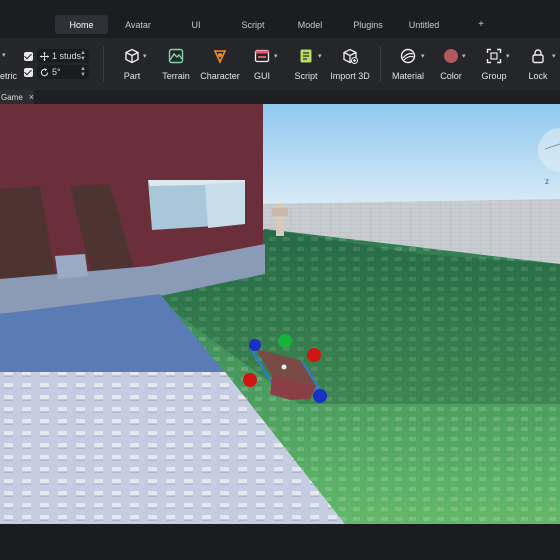 The width and height of the screenshot is (560, 560). I want to click on script-label: Script, so click(306, 76).